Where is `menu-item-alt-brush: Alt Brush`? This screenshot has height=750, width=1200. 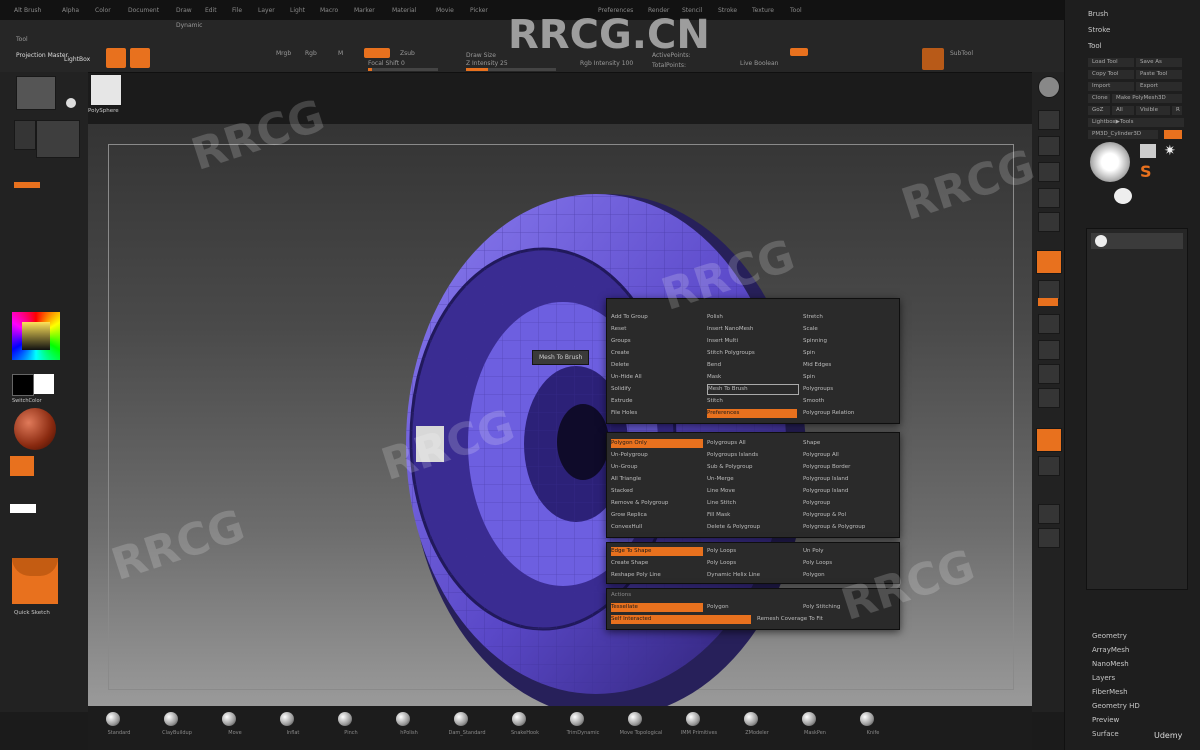
menu-item-alt-brush: Alt Brush is located at coordinates (27, 10).